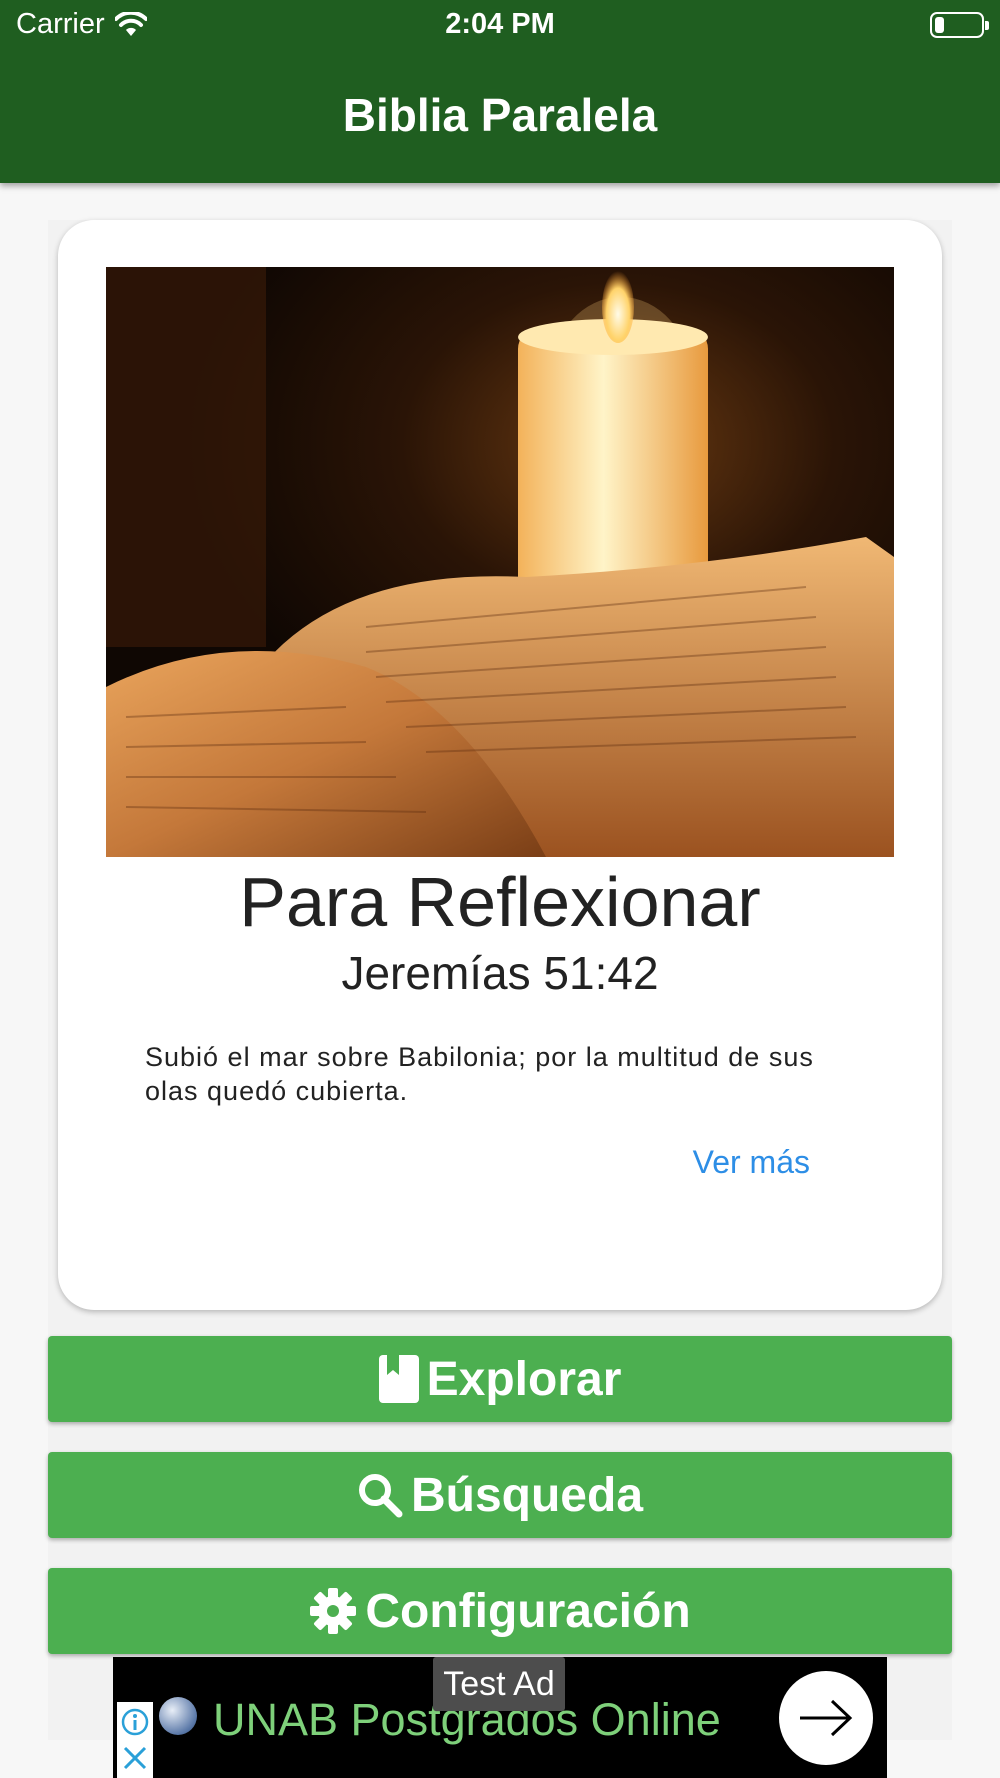 The height and width of the screenshot is (1778, 1000). Describe the element at coordinates (500, 973) in the screenshot. I see `verse-reference: Jeremías 51:42` at that location.